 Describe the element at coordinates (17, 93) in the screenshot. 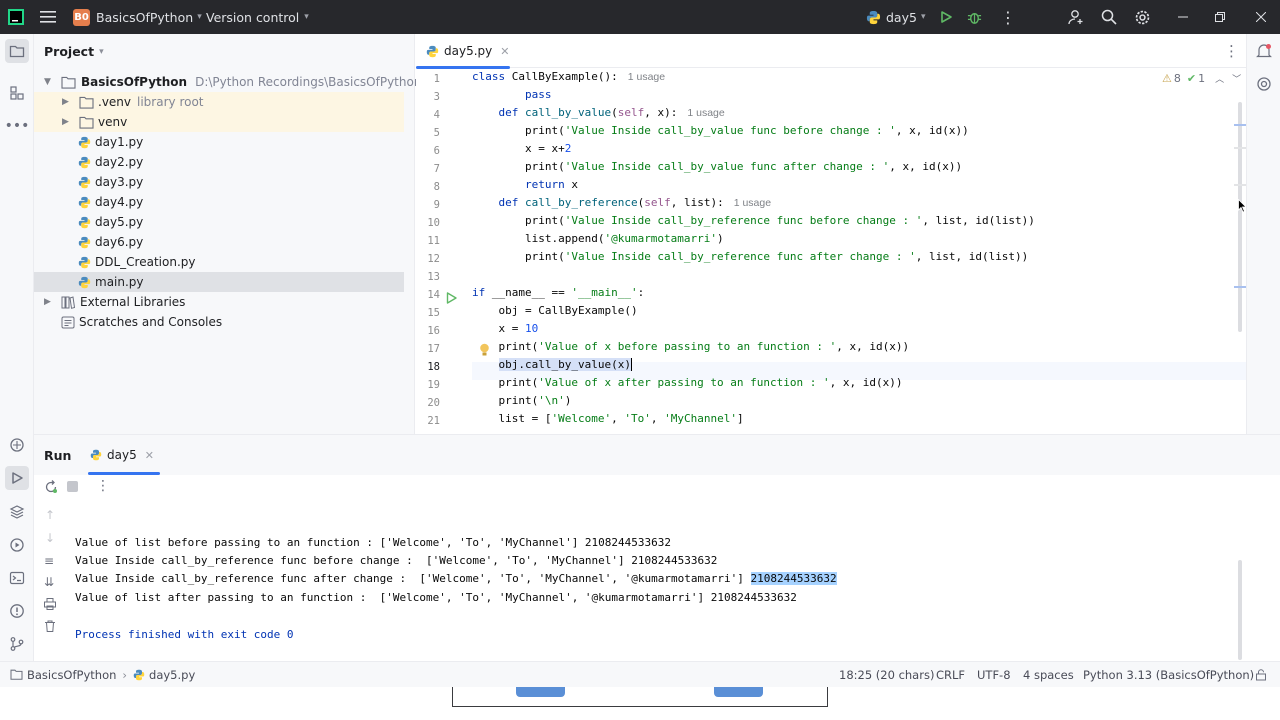

I see `structure-tool-icon` at that location.